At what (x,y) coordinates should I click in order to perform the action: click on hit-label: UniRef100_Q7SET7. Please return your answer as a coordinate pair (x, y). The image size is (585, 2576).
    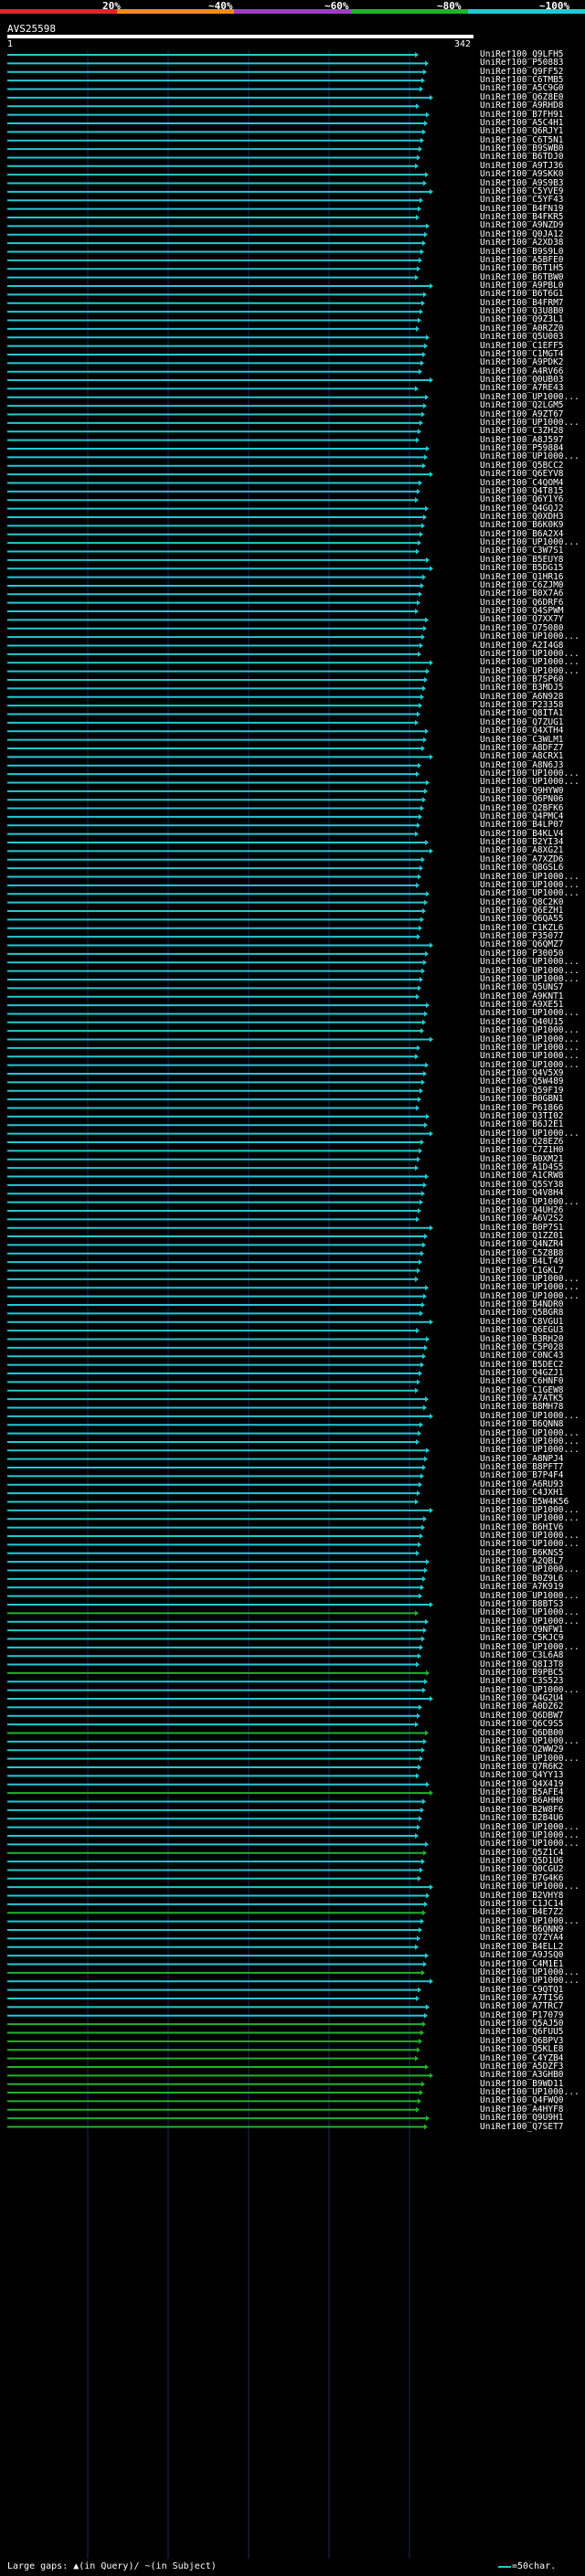
    Looking at the image, I should click on (533, 2127).